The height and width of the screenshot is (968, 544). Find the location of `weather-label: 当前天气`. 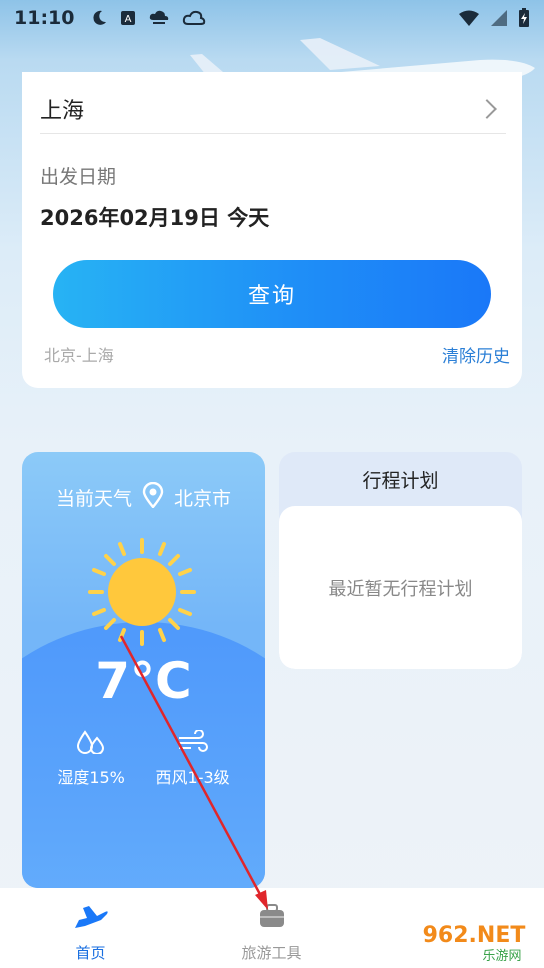

weather-label: 当前天气 is located at coordinates (93, 499).